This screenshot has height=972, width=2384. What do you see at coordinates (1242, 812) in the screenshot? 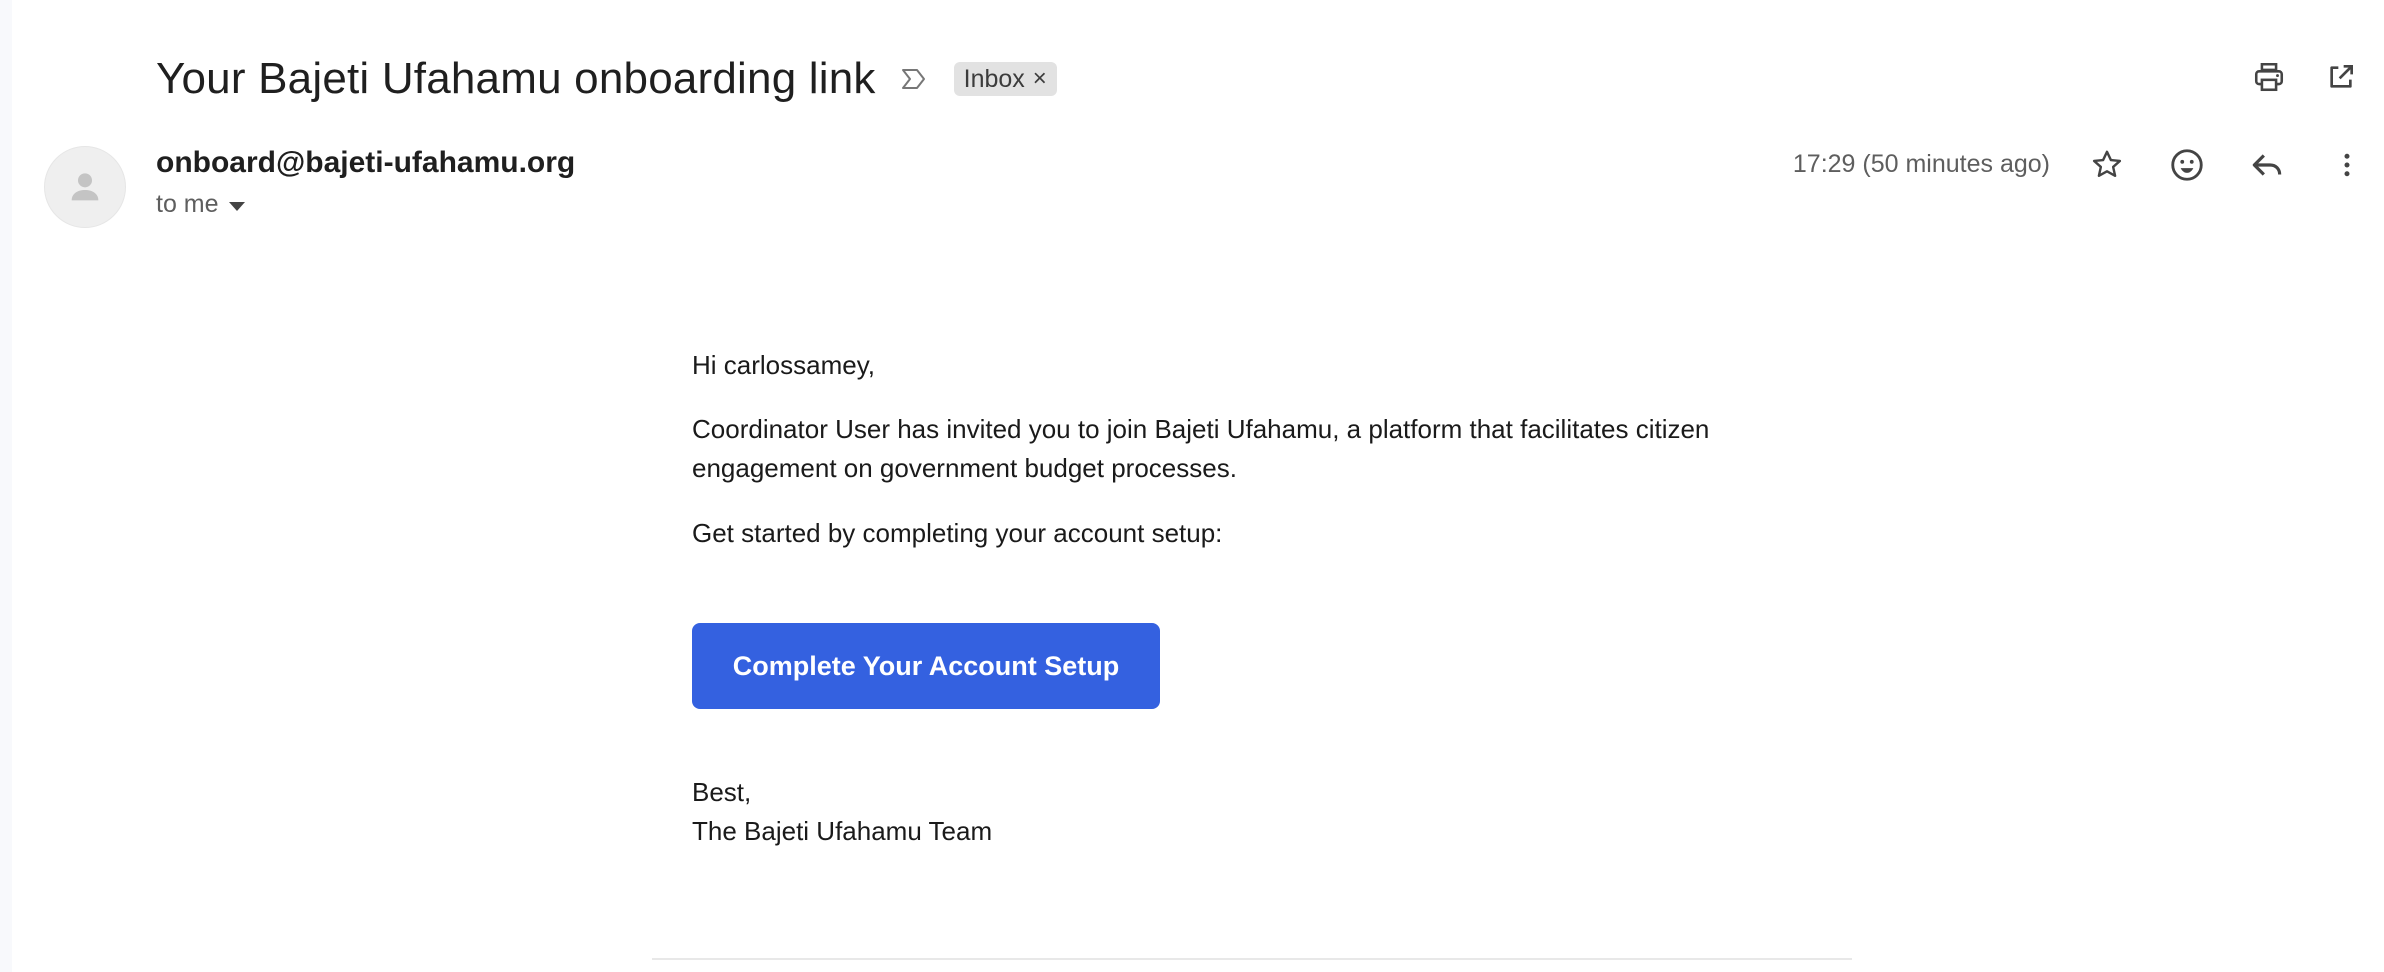
I see `signoff: Best, The Bajeti Ufahamu Team` at bounding box center [1242, 812].